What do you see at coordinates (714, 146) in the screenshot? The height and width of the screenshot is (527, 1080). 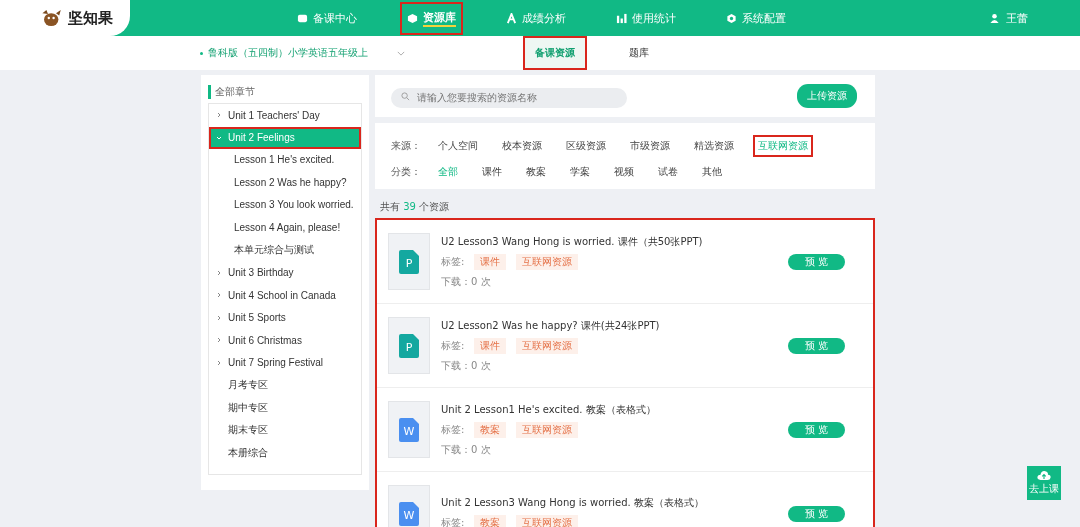 I see `filter-option: 精选资源` at bounding box center [714, 146].